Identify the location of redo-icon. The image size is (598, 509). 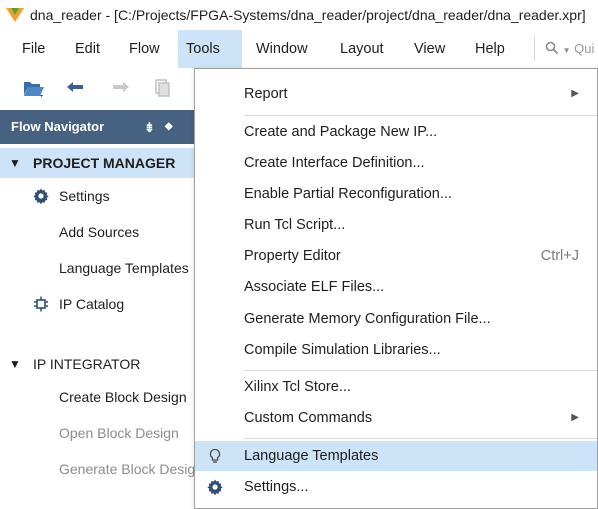
(121, 87).